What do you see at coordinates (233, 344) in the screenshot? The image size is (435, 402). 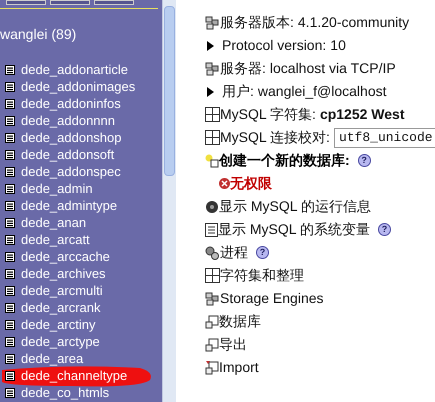 I see `menu-link: 导出` at bounding box center [233, 344].